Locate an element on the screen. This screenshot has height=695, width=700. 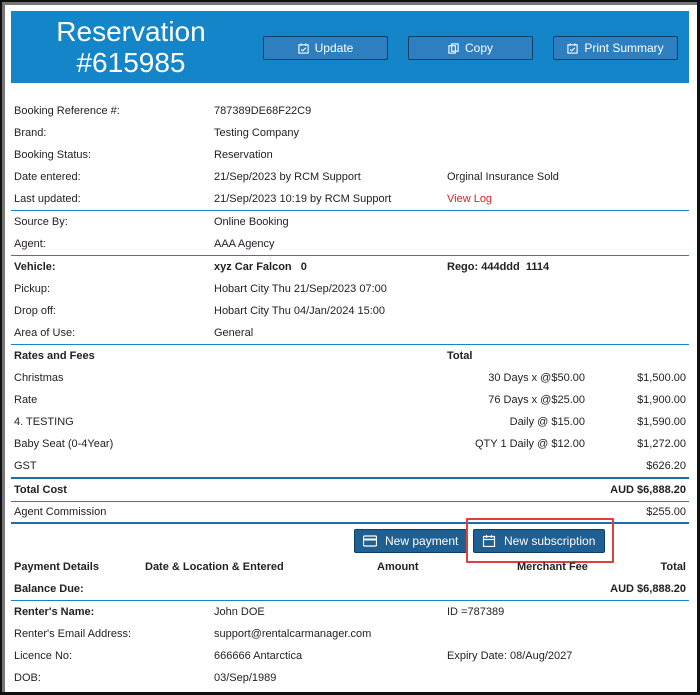
status-row: Booking Status: Reservation is located at coordinates (350, 156).